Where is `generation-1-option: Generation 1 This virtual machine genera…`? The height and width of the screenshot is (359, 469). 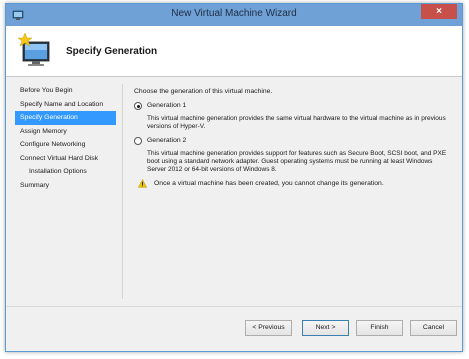
generation-1-option: Generation 1 This virtual machine genera… is located at coordinates (291, 116).